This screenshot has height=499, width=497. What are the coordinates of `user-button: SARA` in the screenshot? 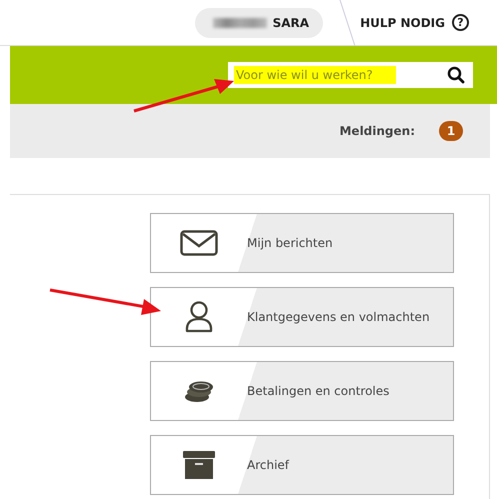 It's located at (259, 23).